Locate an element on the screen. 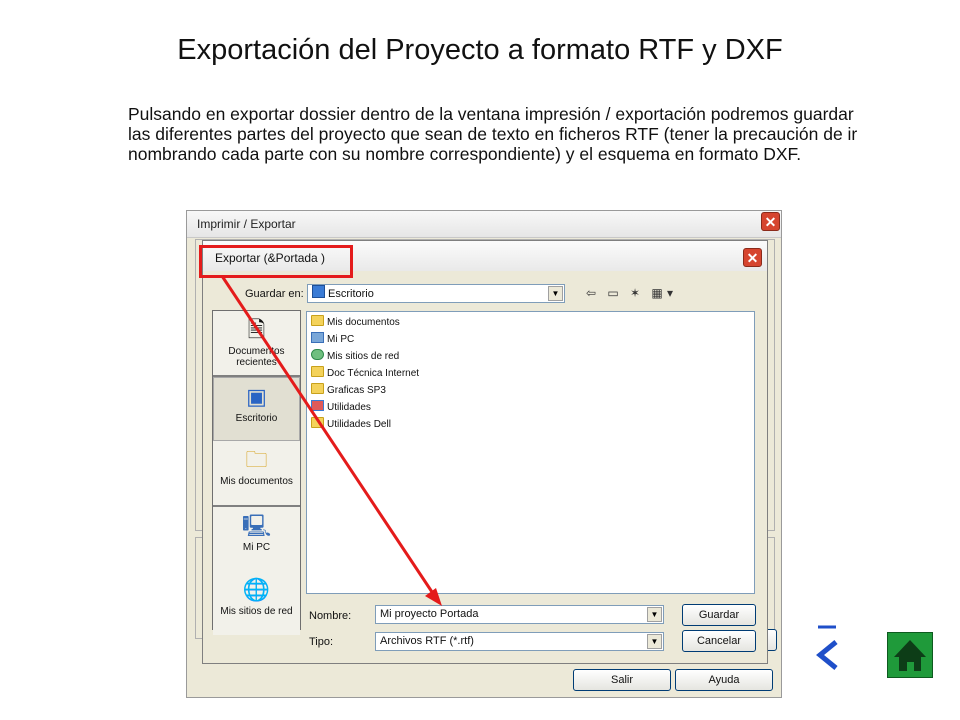 The height and width of the screenshot is (720, 960). arrow-line is located at coordinates (329, 437).